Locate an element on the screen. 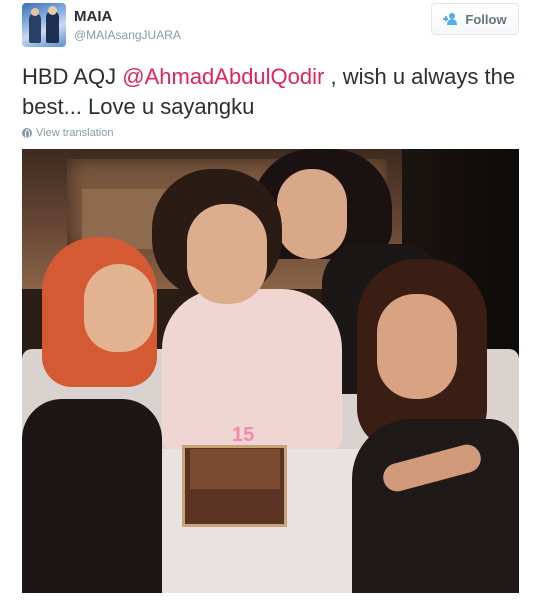 The width and height of the screenshot is (548, 600). person-4-face is located at coordinates (417, 346).